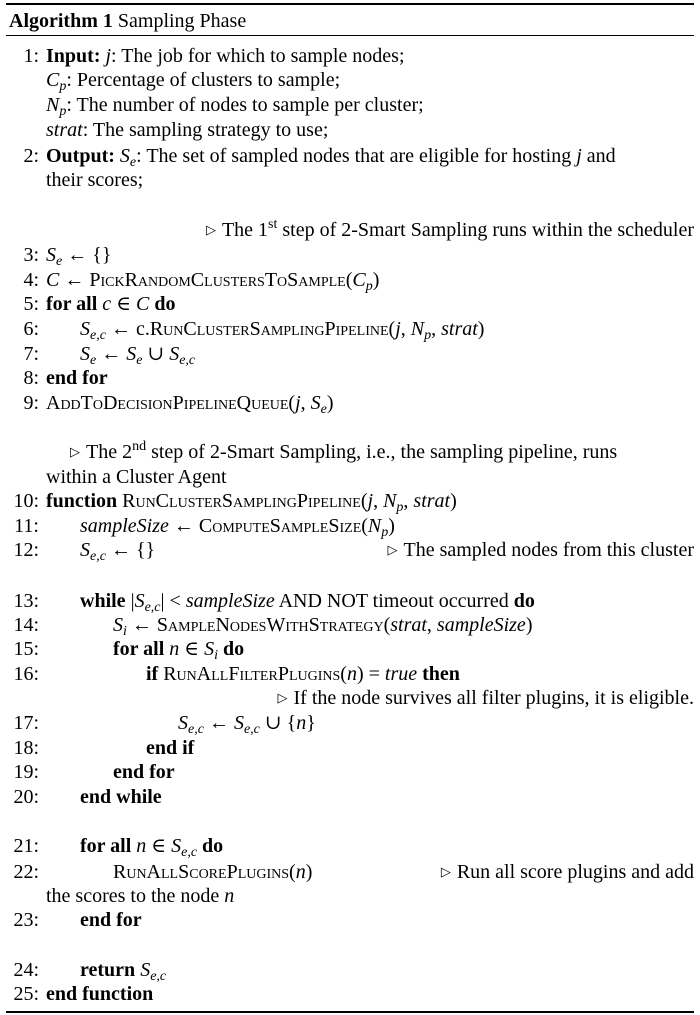  I want to click on line-20: 20: end while, so click(350, 797).